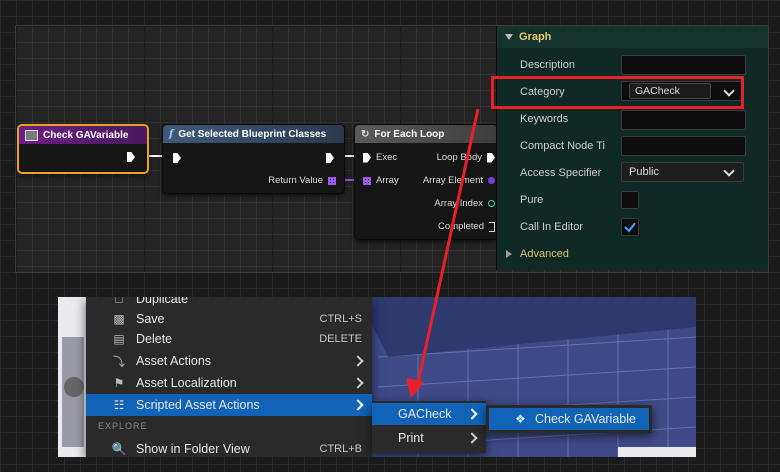 The image size is (780, 472). Describe the element at coordinates (198, 405) in the screenshot. I see `menu-item-label: Scripted Asset Actions` at that location.